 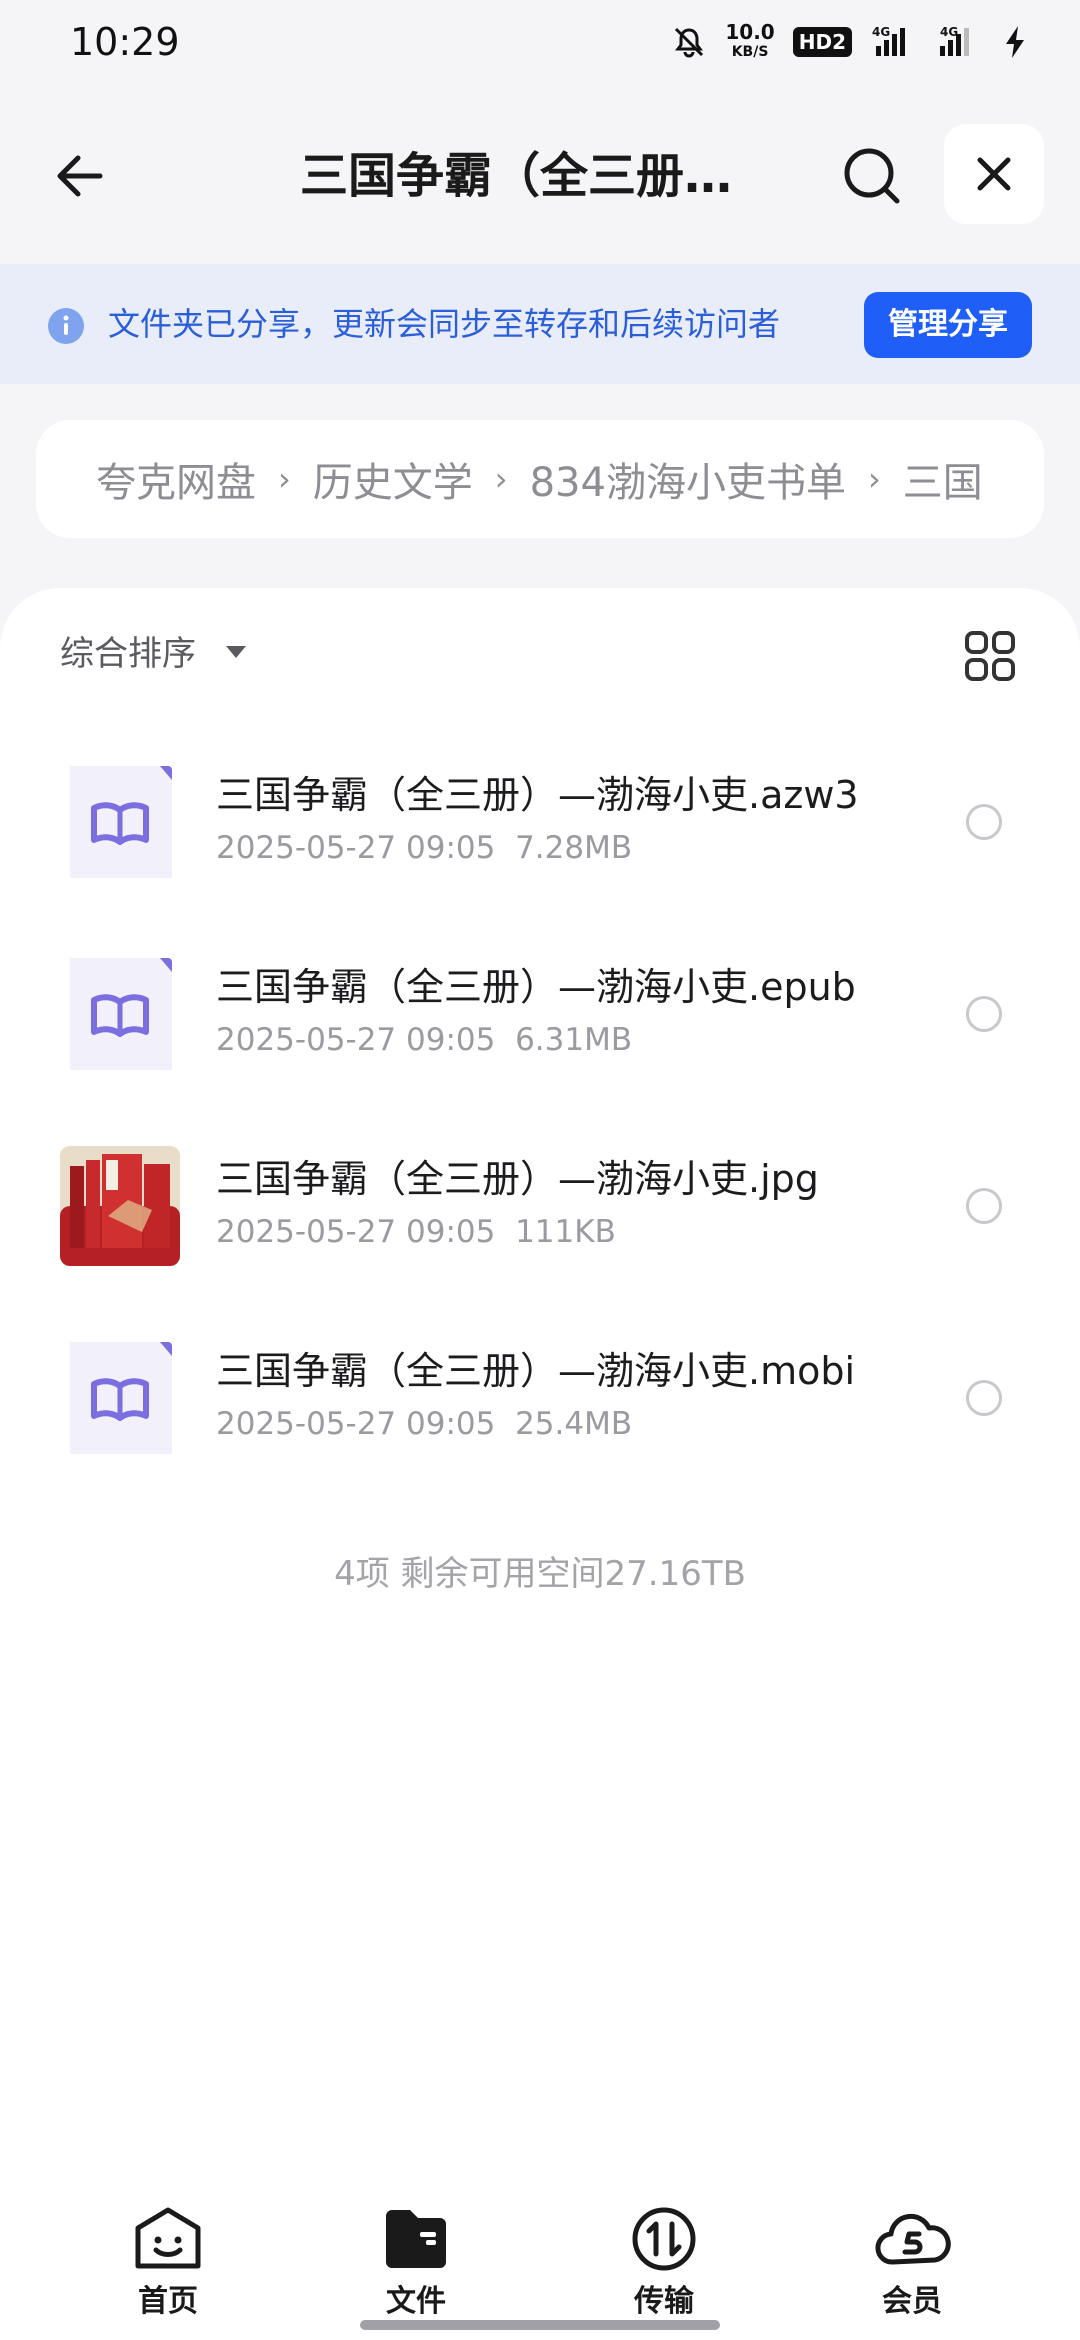 I want to click on back-button, so click(x=80, y=176).